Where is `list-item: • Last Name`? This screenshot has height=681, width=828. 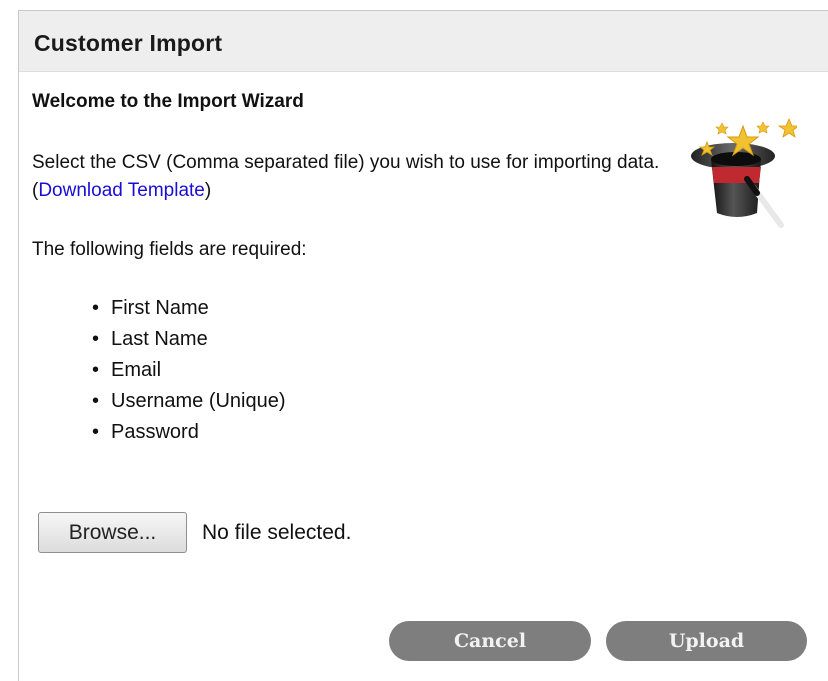
list-item: • Last Name is located at coordinates (150, 339).